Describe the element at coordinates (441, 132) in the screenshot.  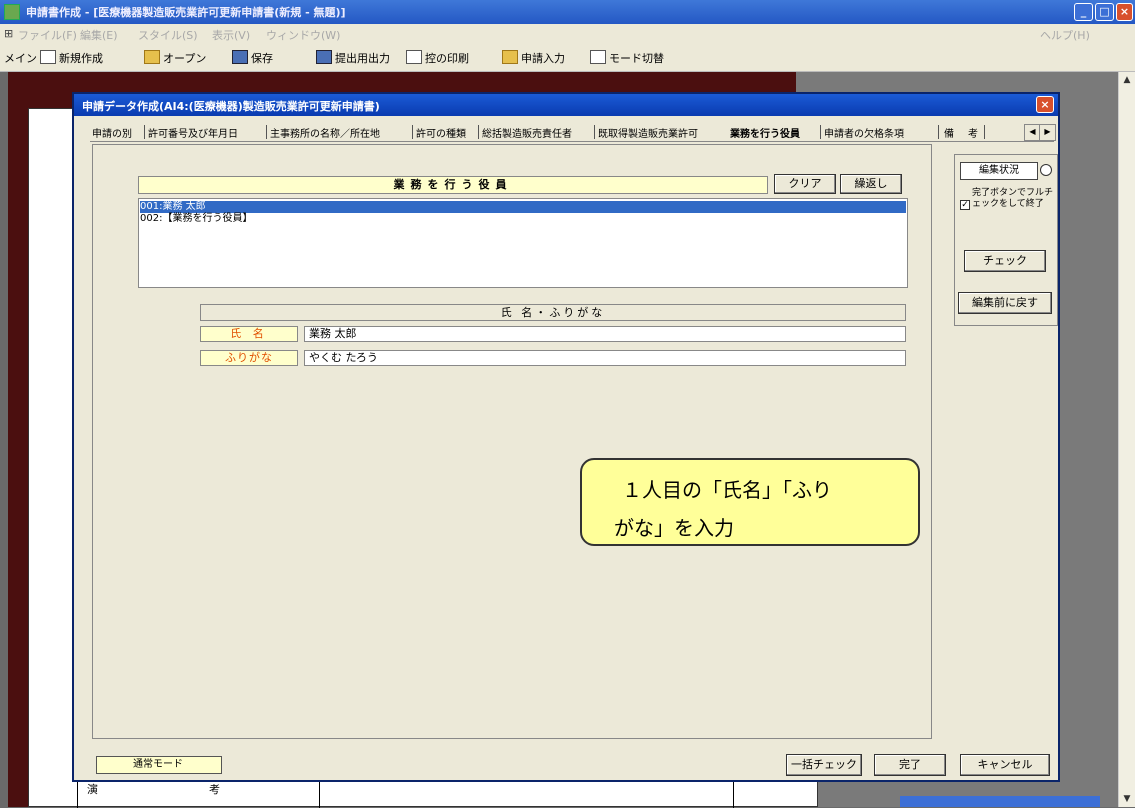
I see `tab-license-type: 許可の種類` at that location.